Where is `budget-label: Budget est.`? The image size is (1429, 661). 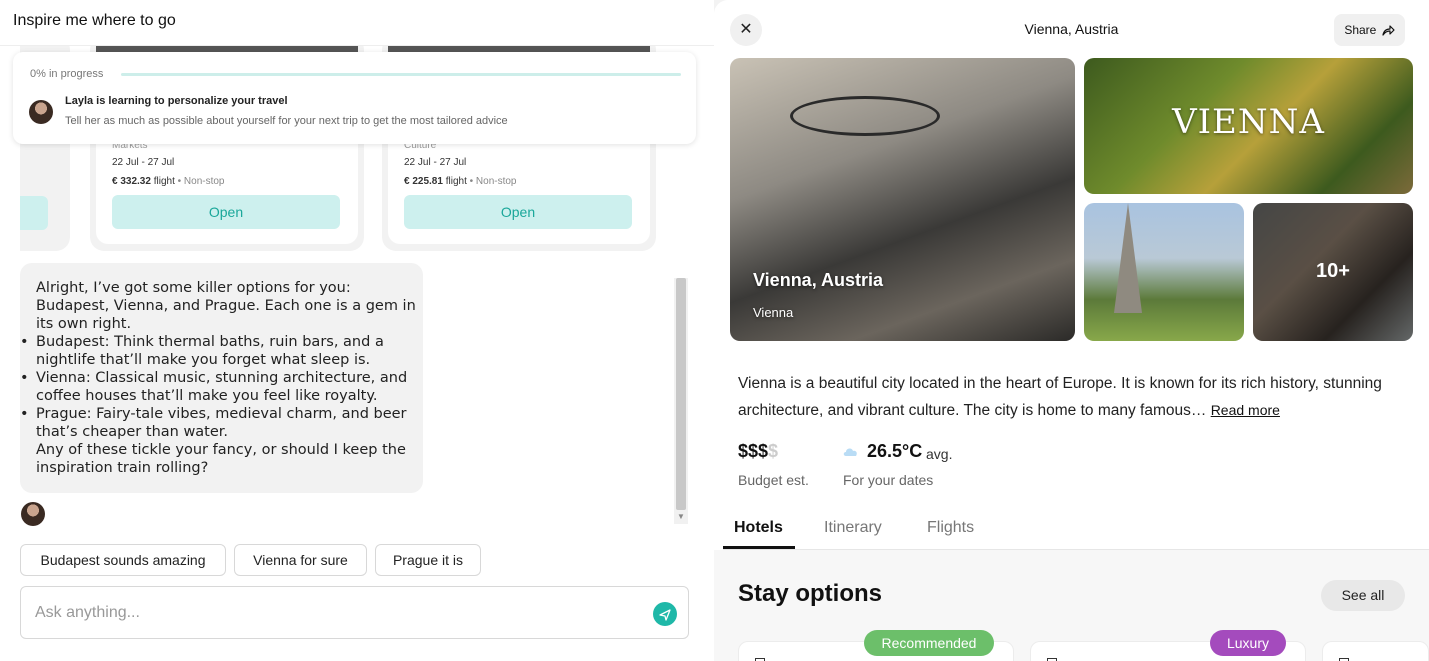 budget-label: Budget est. is located at coordinates (773, 480).